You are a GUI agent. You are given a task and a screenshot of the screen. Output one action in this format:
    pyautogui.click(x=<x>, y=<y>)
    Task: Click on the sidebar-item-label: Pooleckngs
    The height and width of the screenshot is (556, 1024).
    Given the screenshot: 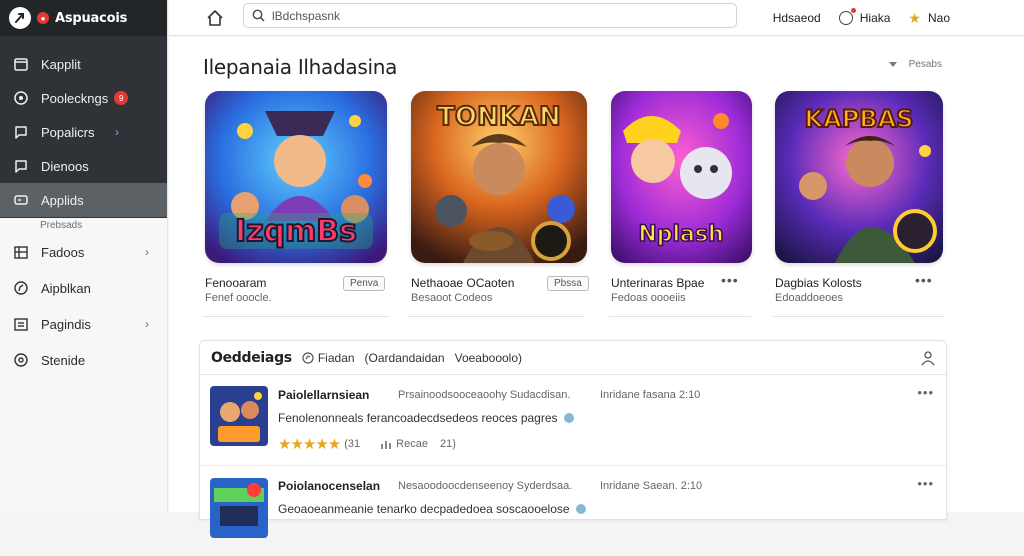 What is the action you would take?
    pyautogui.click(x=74, y=98)
    